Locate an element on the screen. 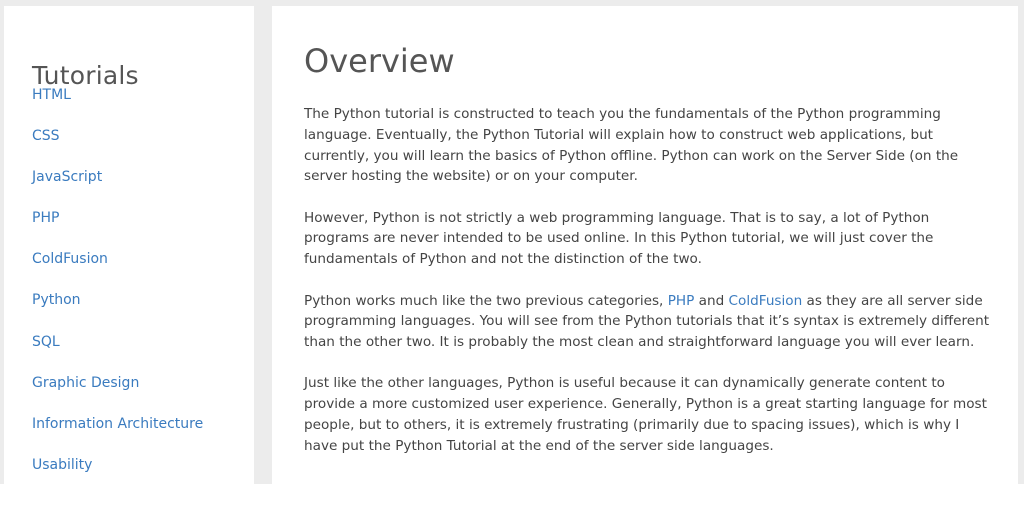  coldfusion-link: ColdFusion is located at coordinates (766, 301).